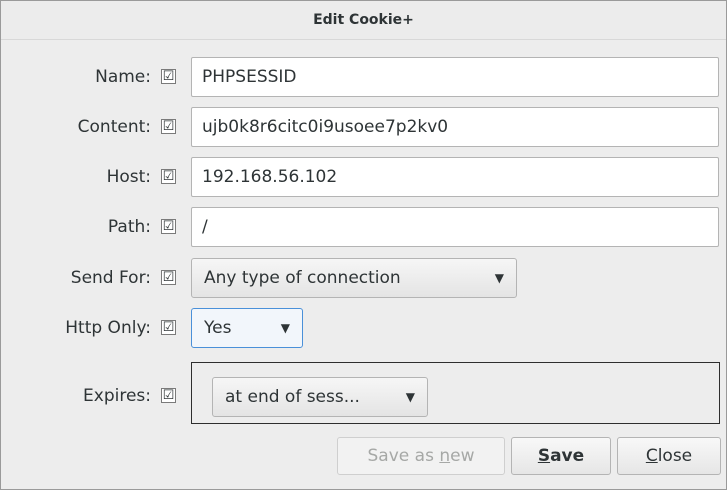 The height and width of the screenshot is (490, 727). I want to click on expires-checkbox: ☑, so click(168, 395).